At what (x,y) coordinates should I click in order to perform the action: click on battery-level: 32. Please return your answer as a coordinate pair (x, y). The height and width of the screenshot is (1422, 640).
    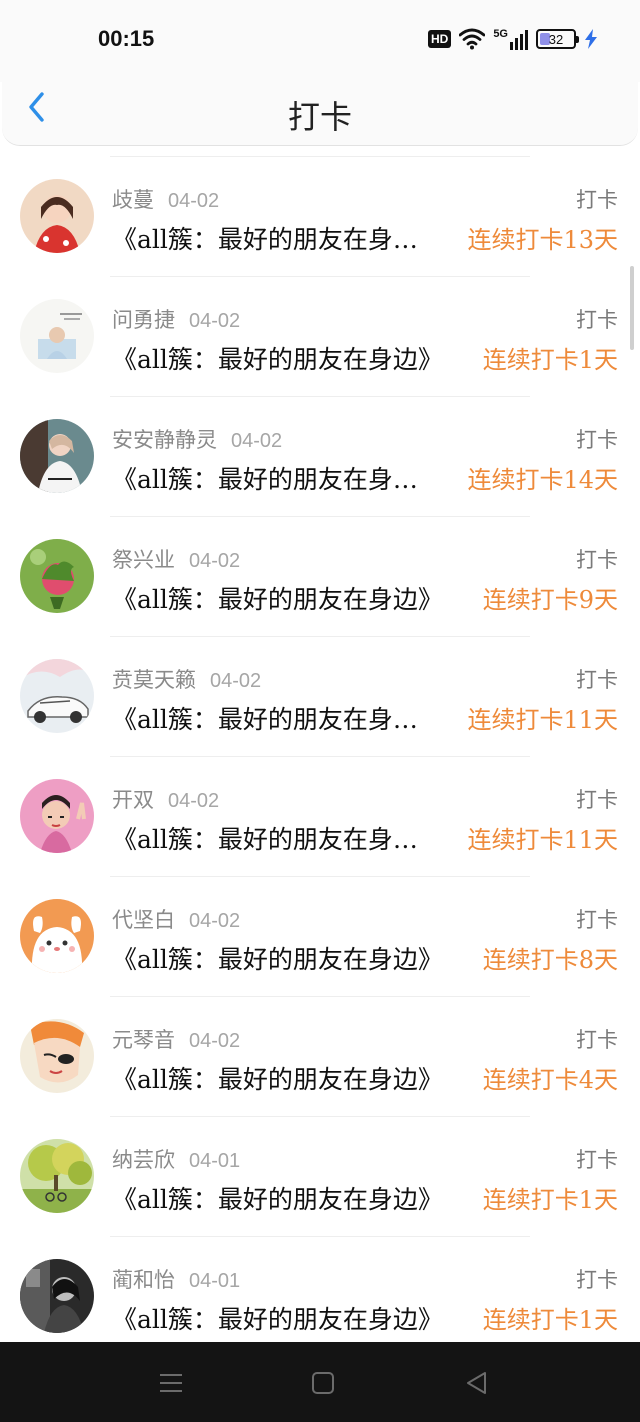
    Looking at the image, I should click on (556, 39).